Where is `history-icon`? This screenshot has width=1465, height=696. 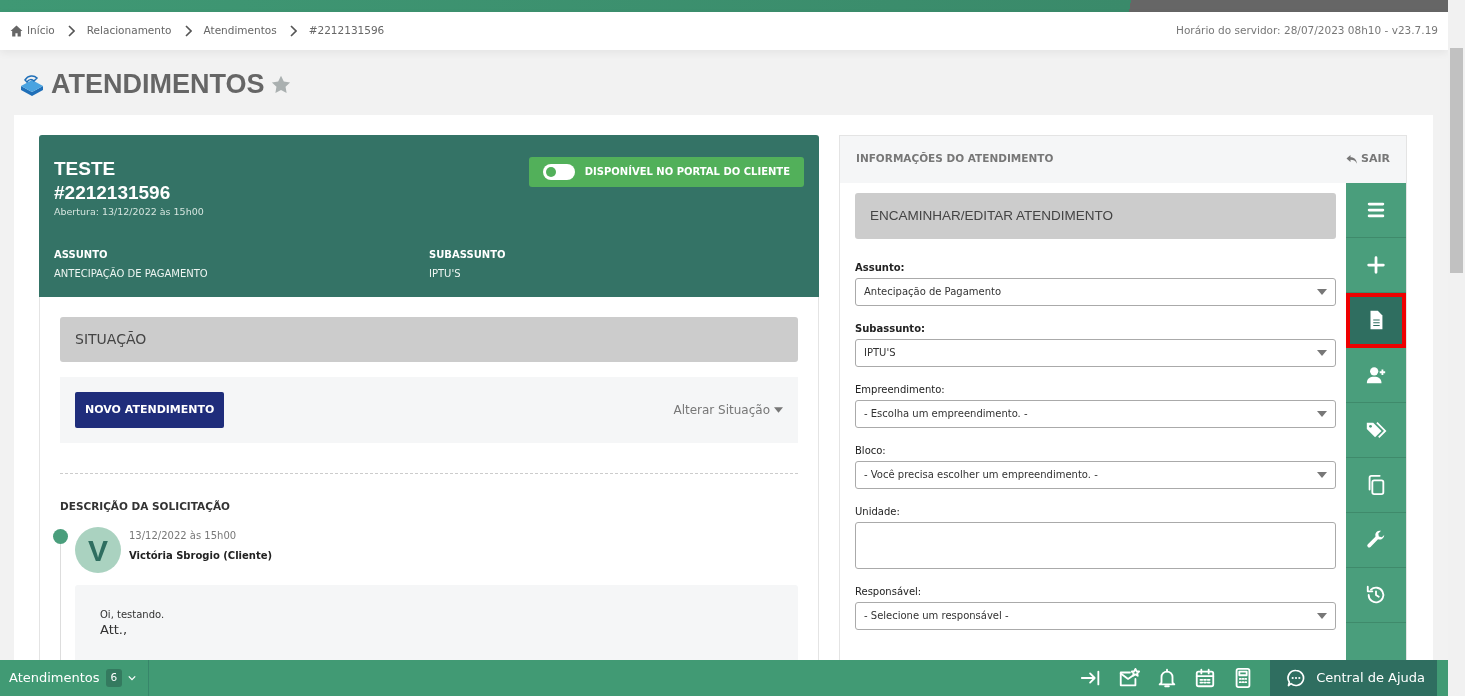
history-icon is located at coordinates (1376, 594).